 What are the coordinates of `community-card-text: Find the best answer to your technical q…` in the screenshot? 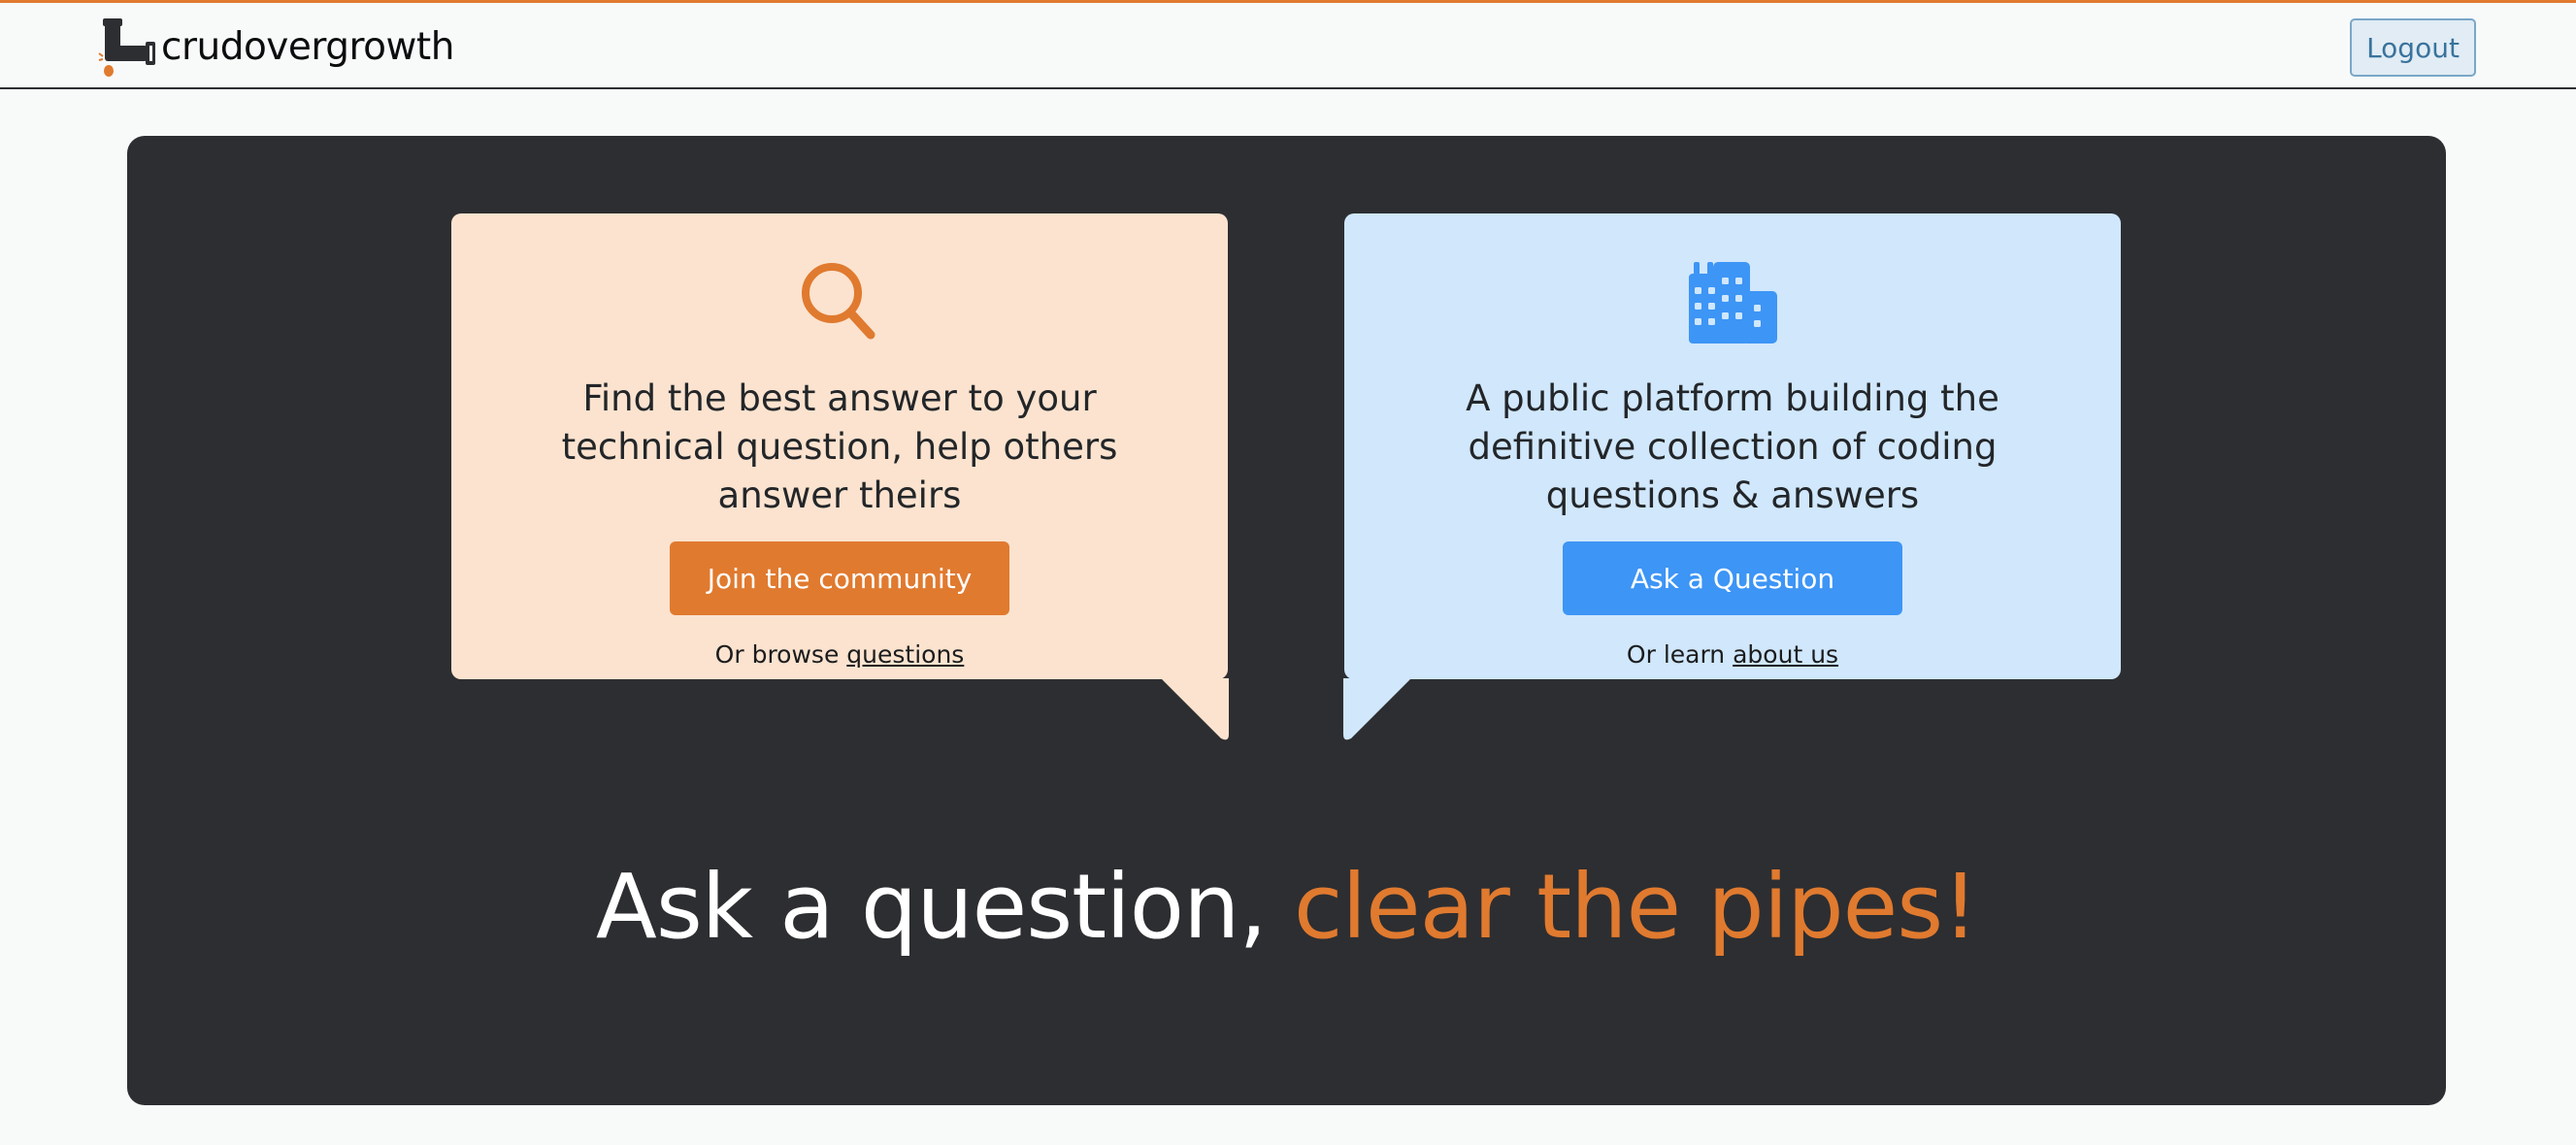 It's located at (839, 446).